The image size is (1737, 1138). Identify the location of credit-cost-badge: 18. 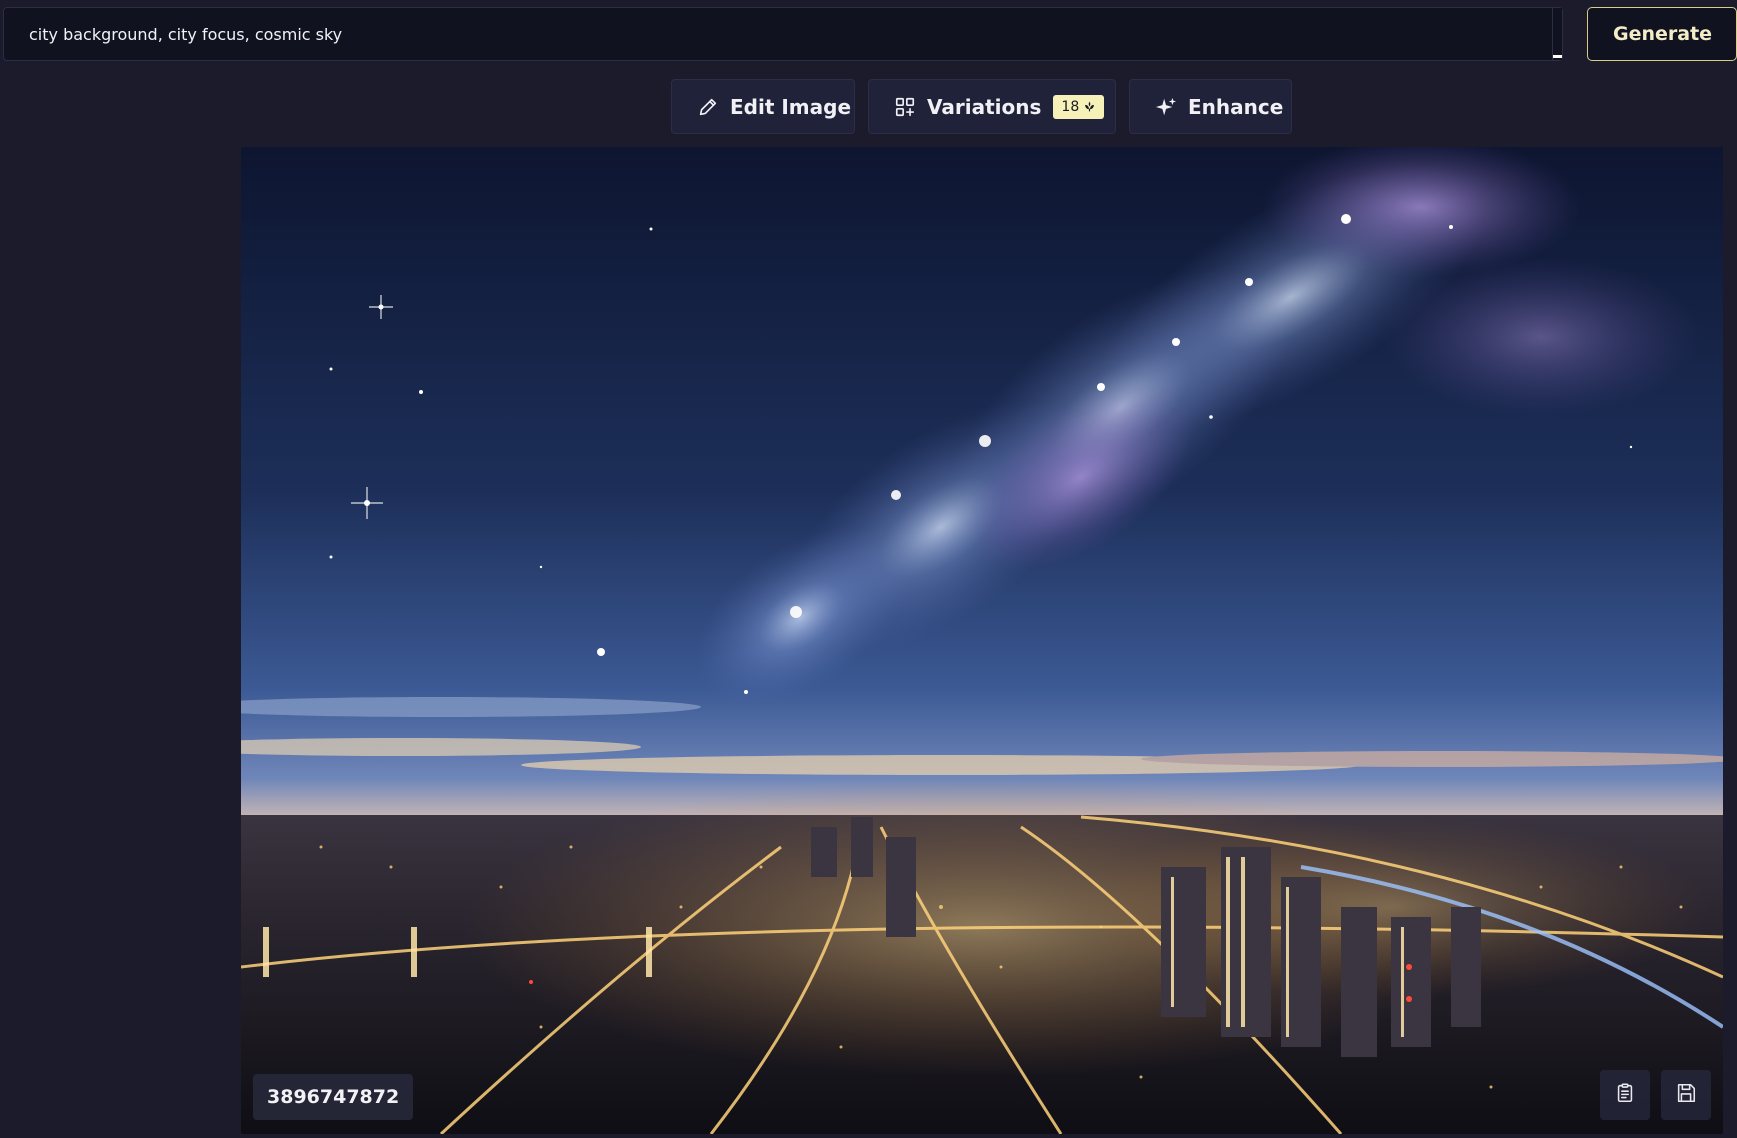
(1079, 106).